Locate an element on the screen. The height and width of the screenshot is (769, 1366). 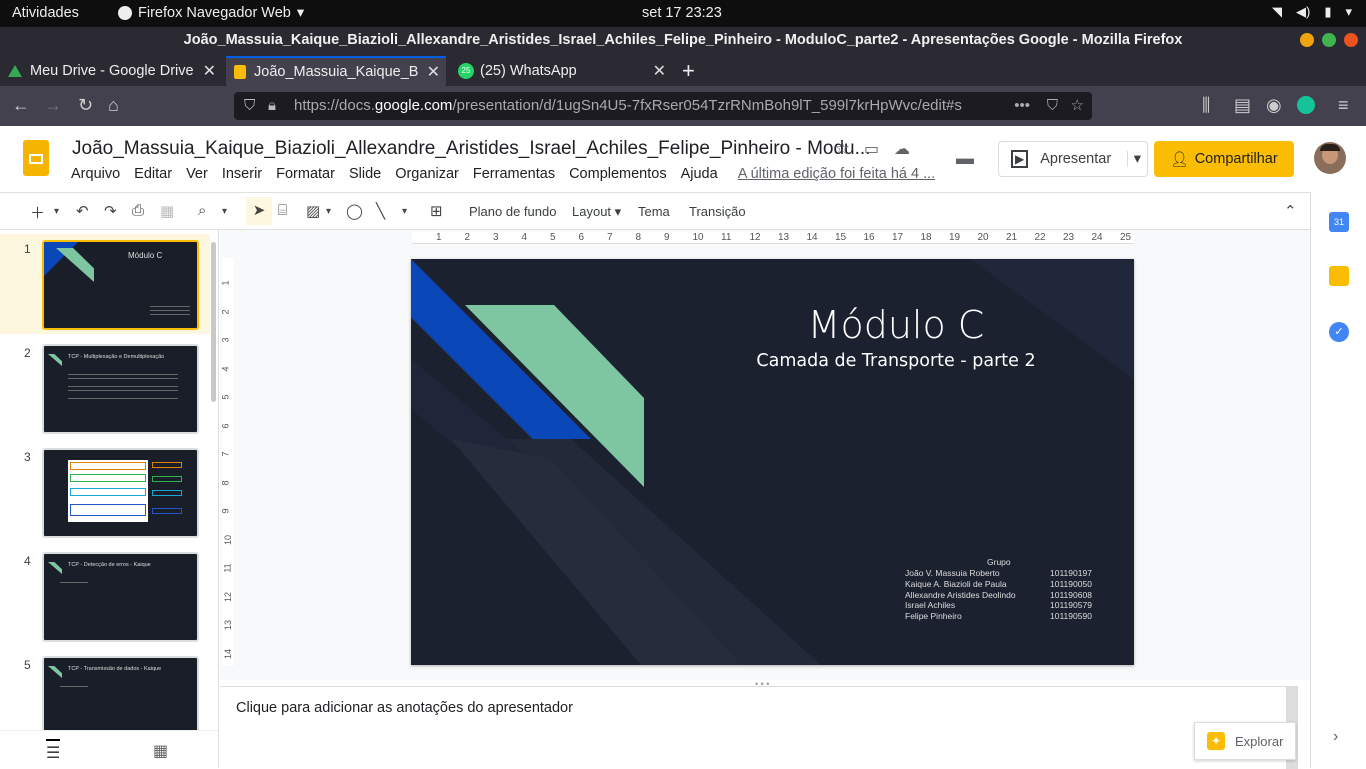
keep-icon is located at coordinates (1339, 276).